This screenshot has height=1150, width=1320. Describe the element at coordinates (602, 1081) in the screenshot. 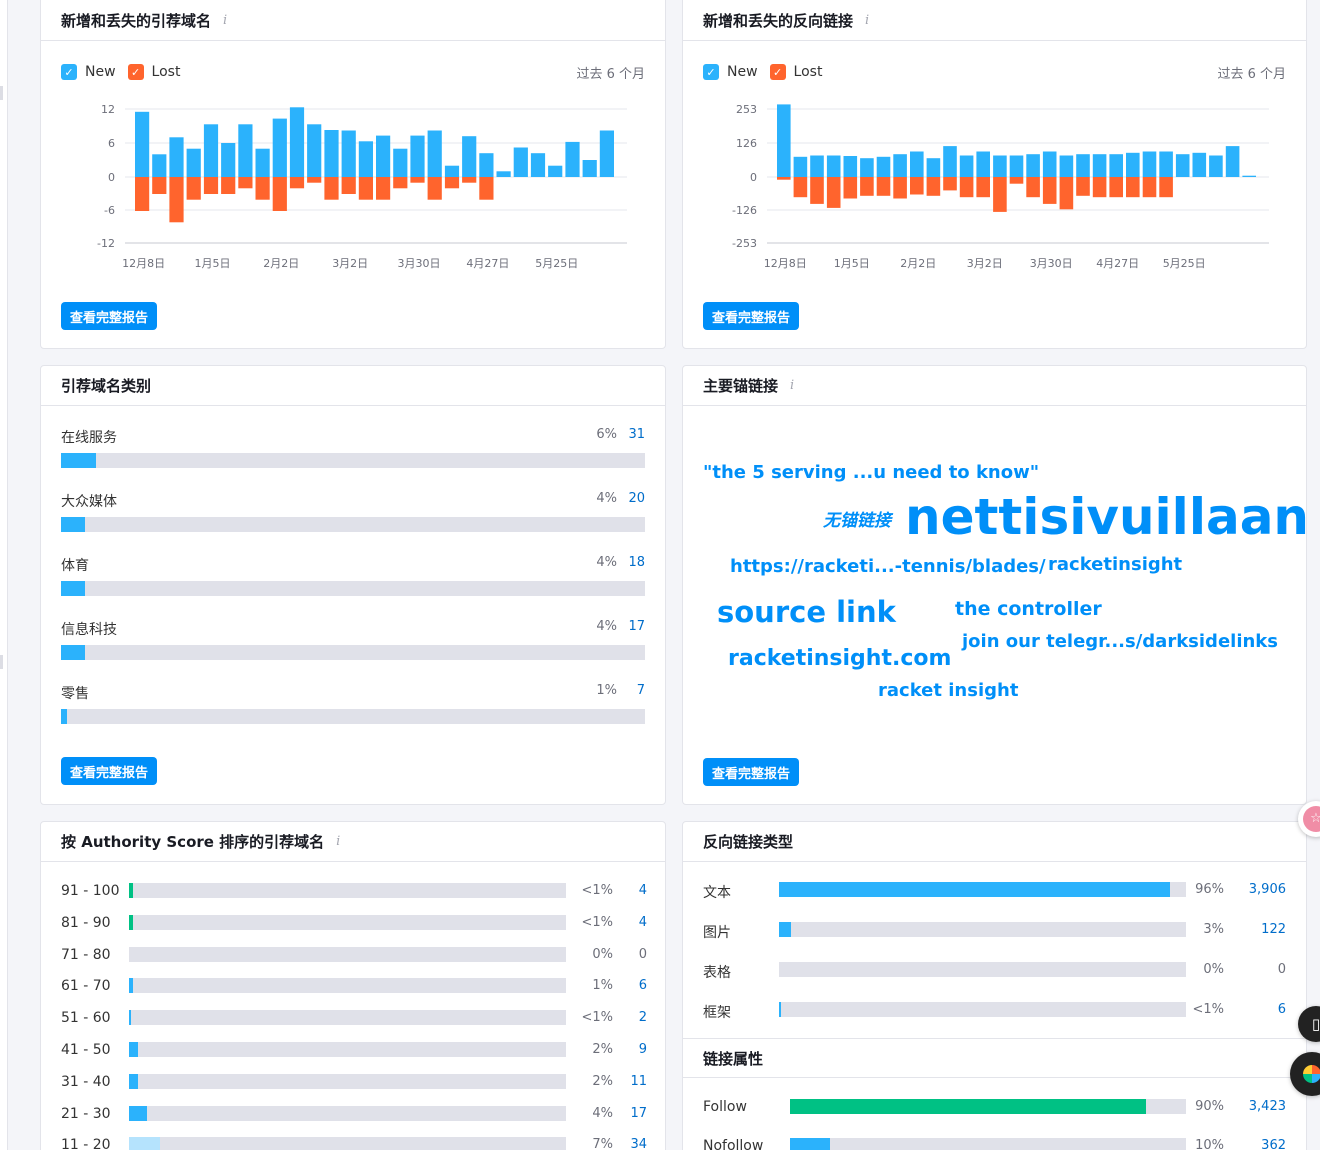

I see `authority-percent: 2%` at that location.